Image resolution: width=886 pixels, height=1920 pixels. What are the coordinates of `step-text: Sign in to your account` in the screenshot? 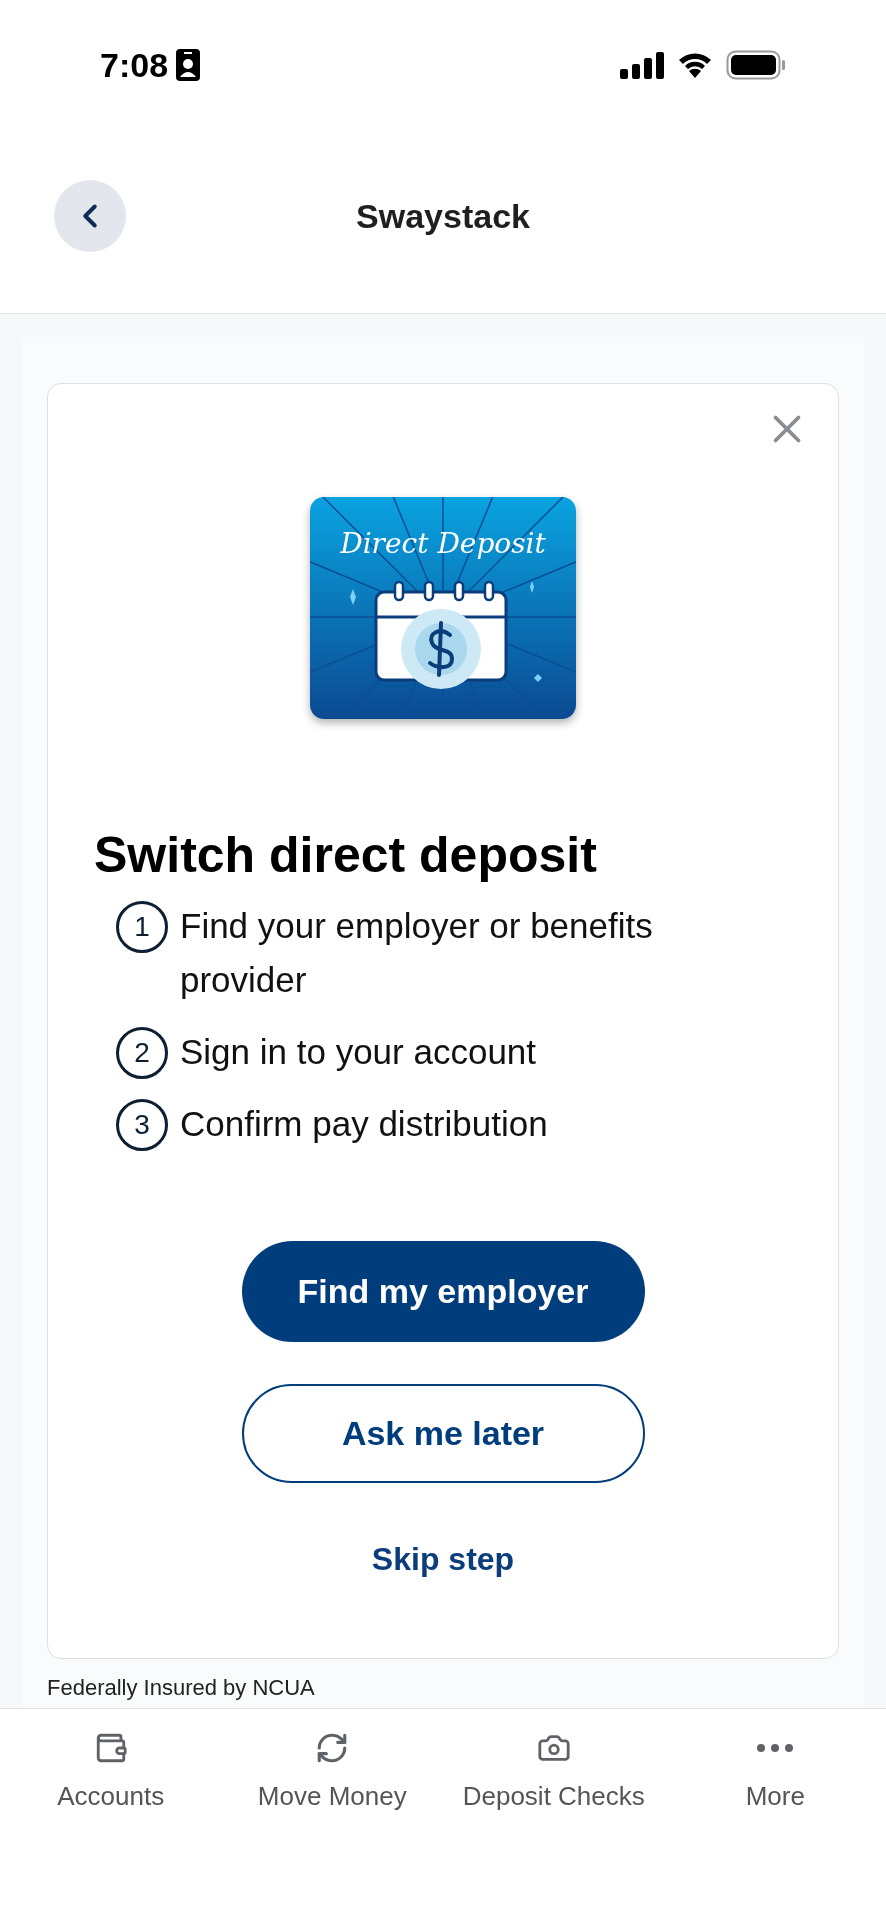 It's located at (358, 1052).